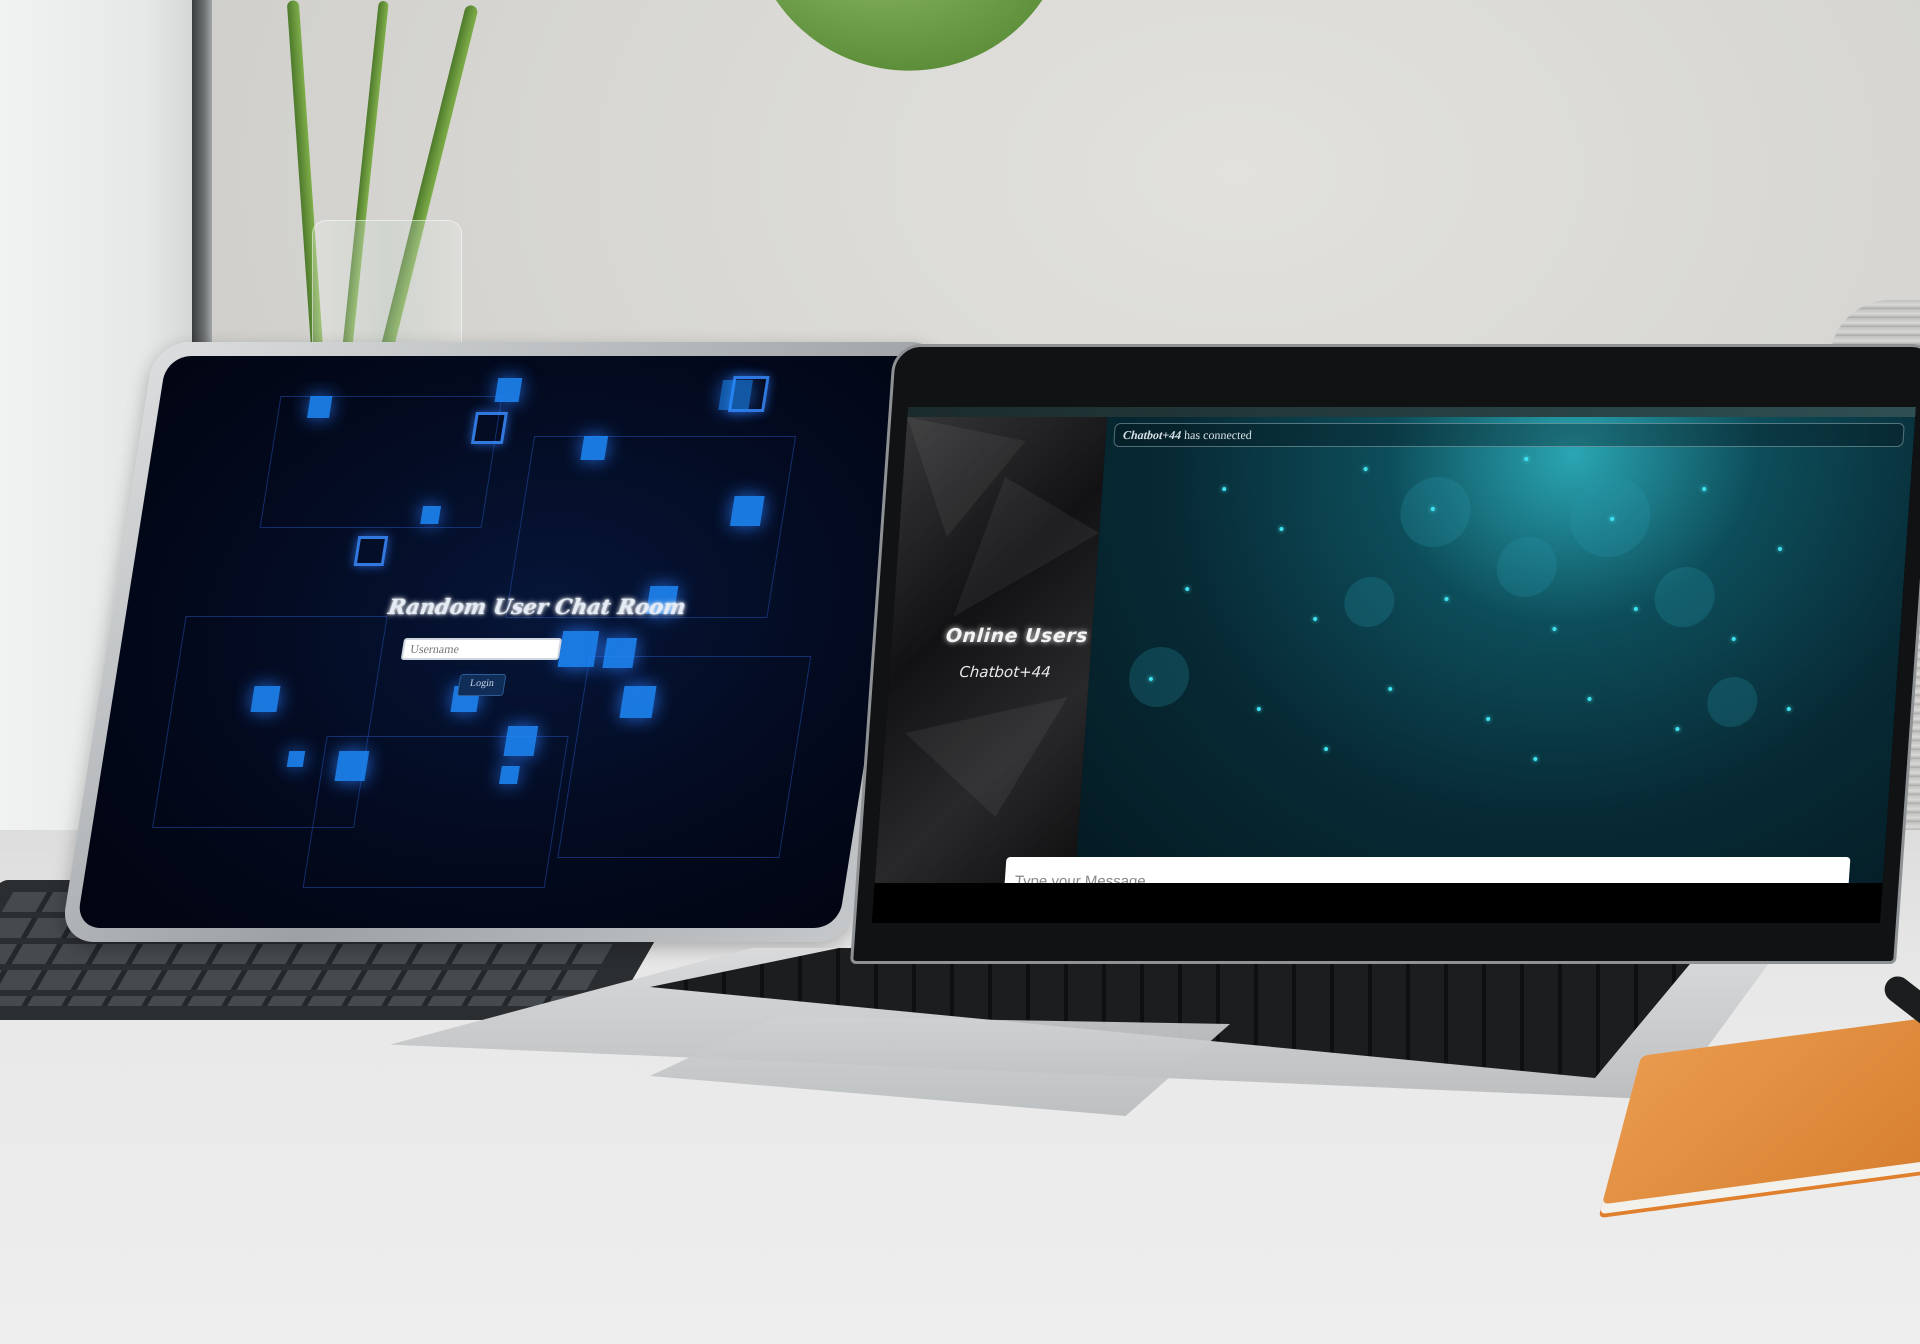  What do you see at coordinates (983, 757) in the screenshot?
I see `polygon-facet` at bounding box center [983, 757].